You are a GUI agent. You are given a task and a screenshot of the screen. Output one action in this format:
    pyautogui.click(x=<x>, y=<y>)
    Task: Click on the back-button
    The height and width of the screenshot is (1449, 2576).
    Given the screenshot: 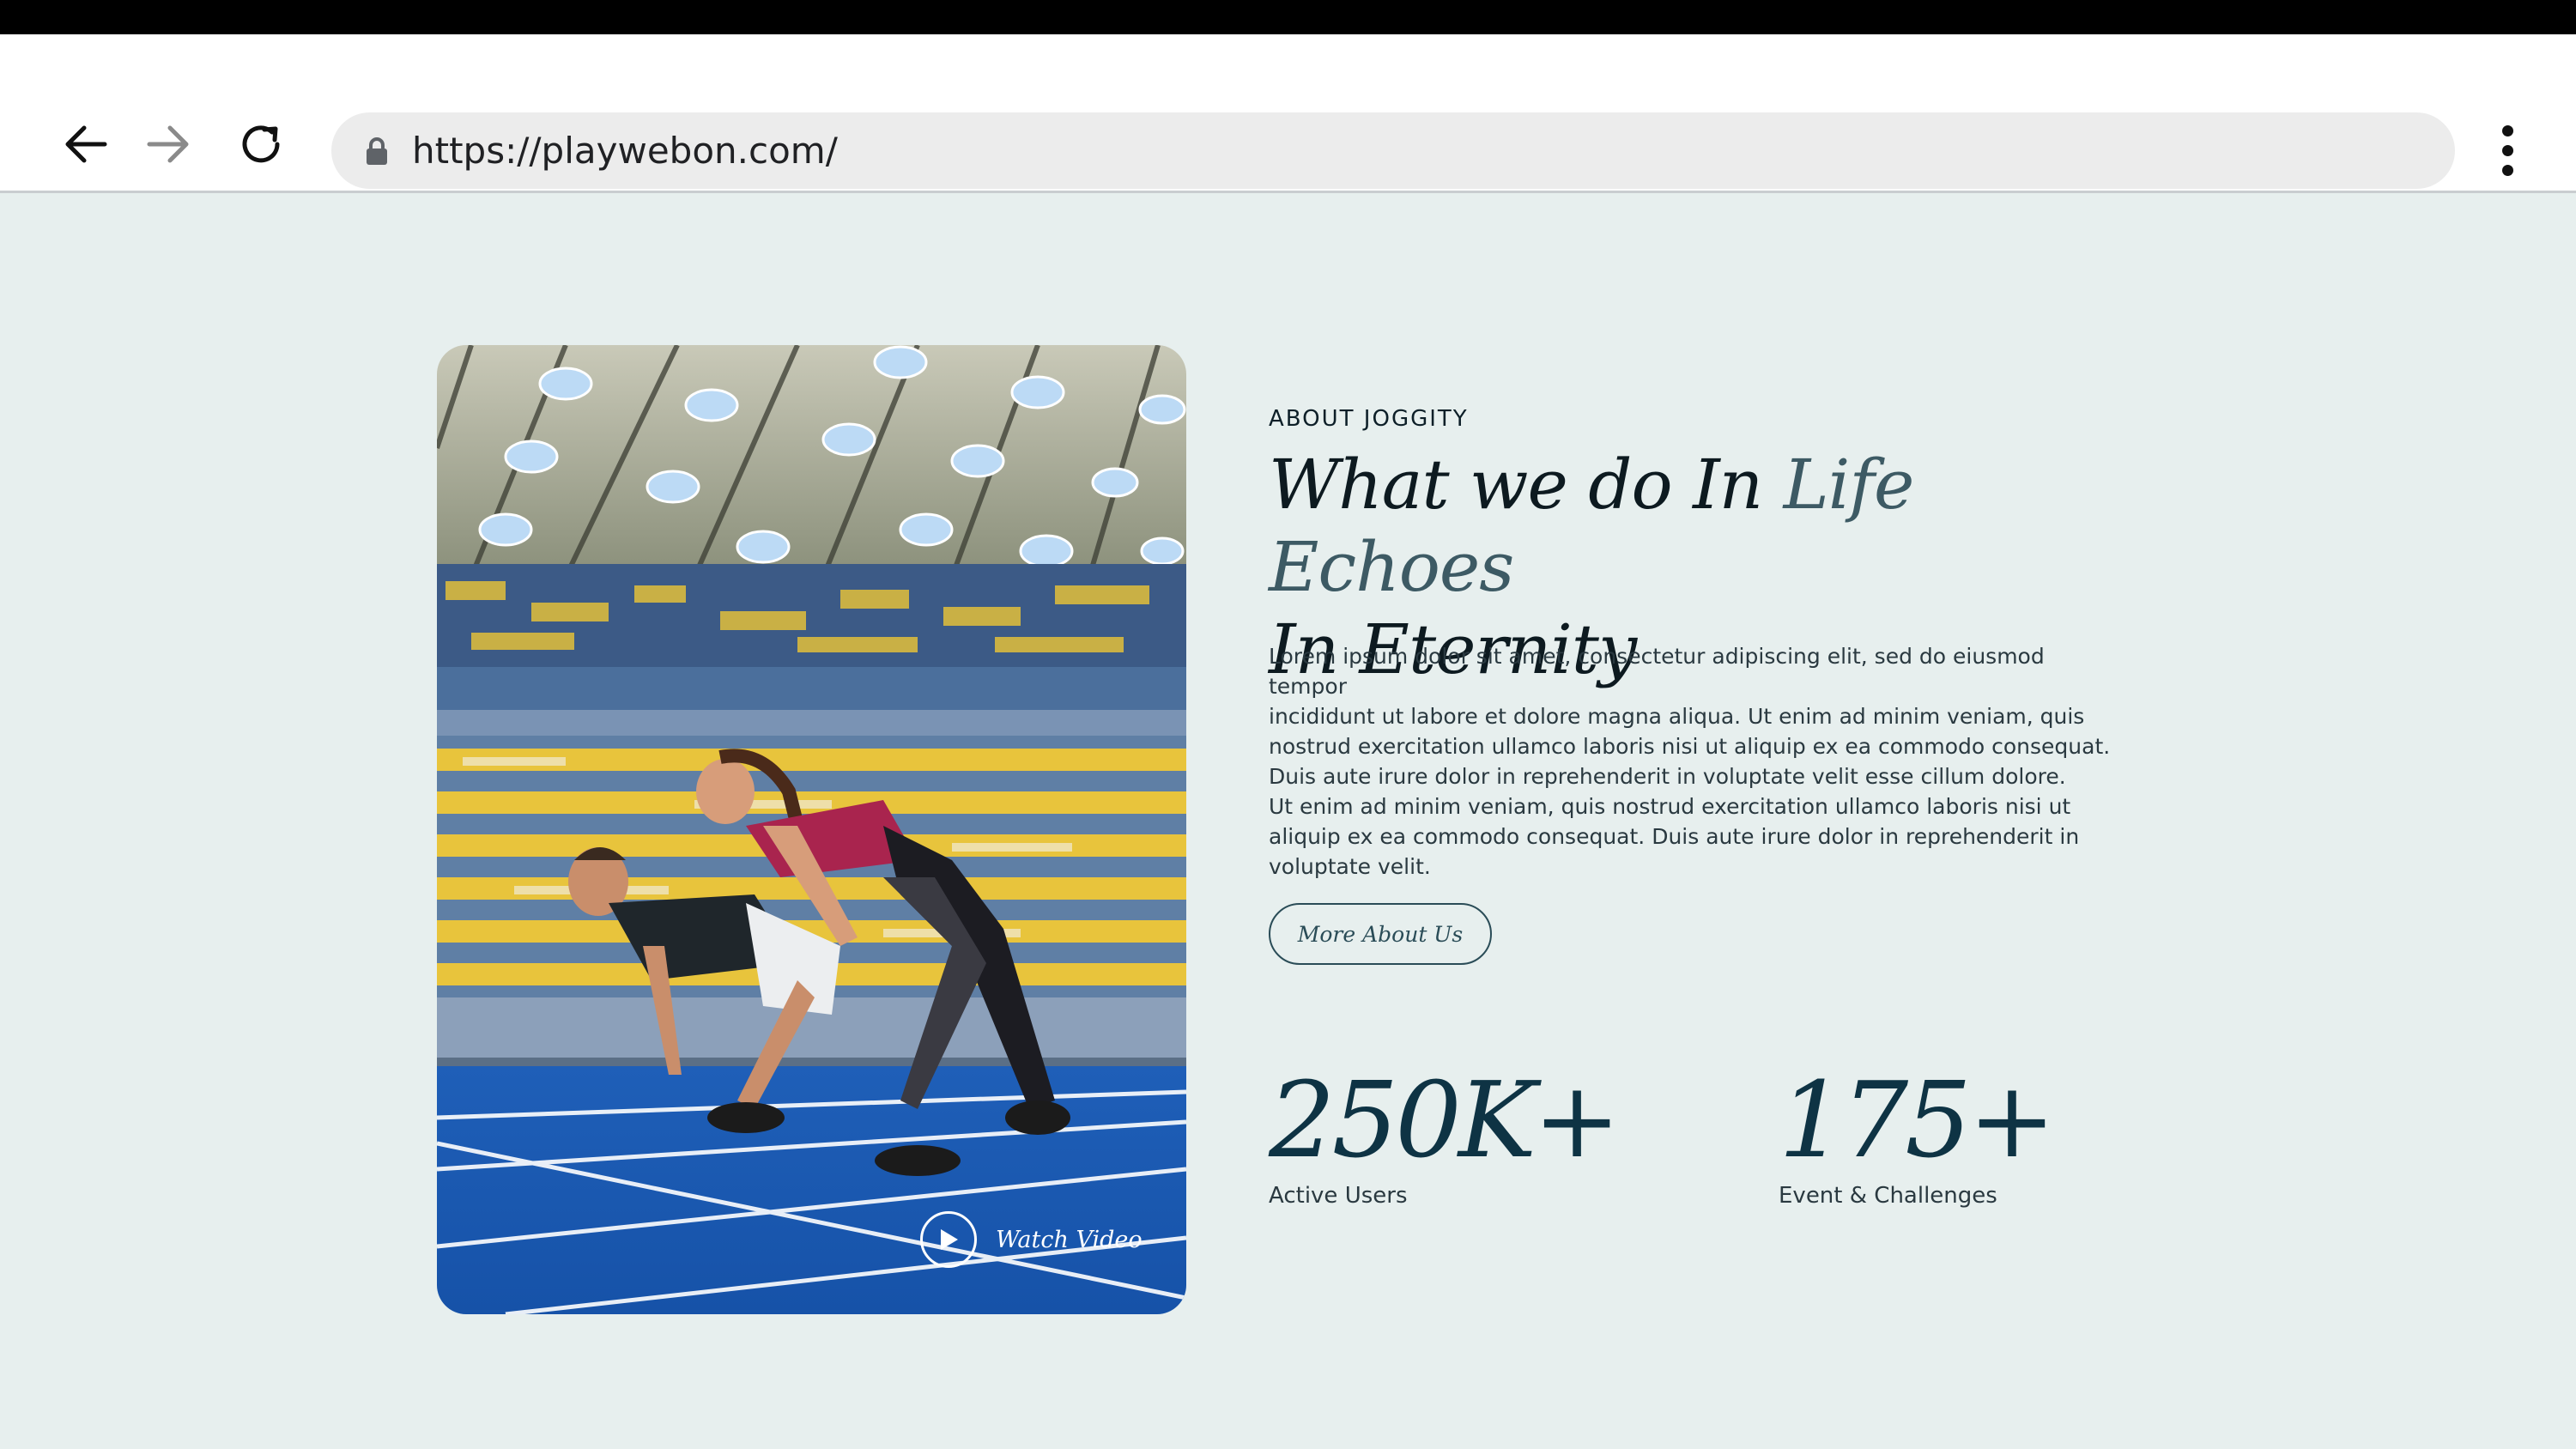 What is the action you would take?
    pyautogui.click(x=86, y=144)
    